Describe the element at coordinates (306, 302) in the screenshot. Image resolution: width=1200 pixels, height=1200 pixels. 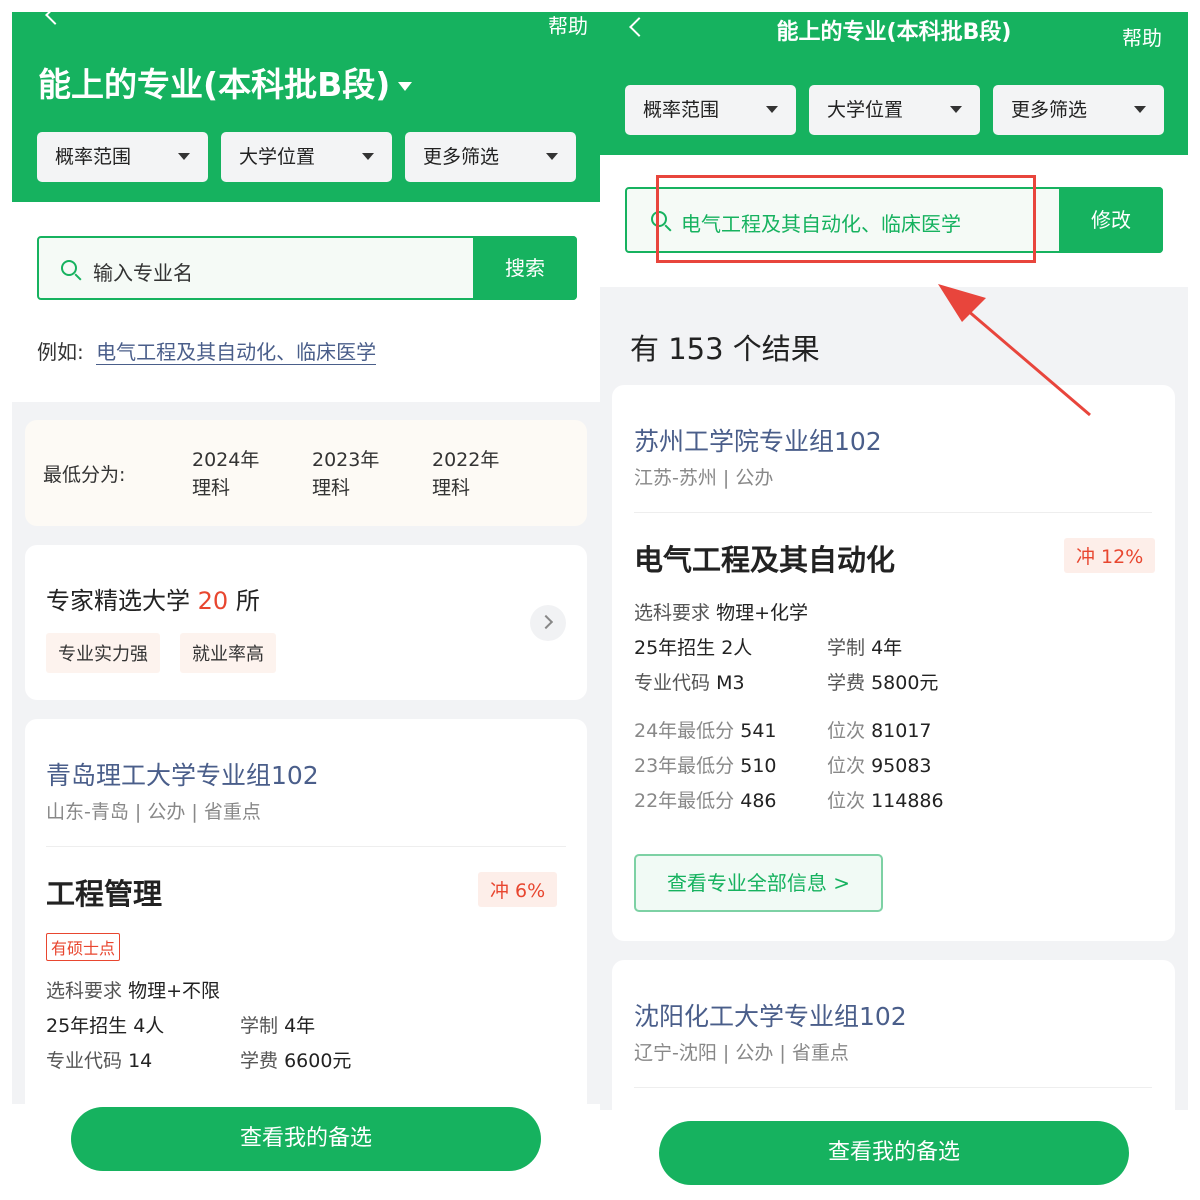
I see `search-section: 输入专业名 搜索 例如: 电气工程及其自动化、临床医学` at that location.